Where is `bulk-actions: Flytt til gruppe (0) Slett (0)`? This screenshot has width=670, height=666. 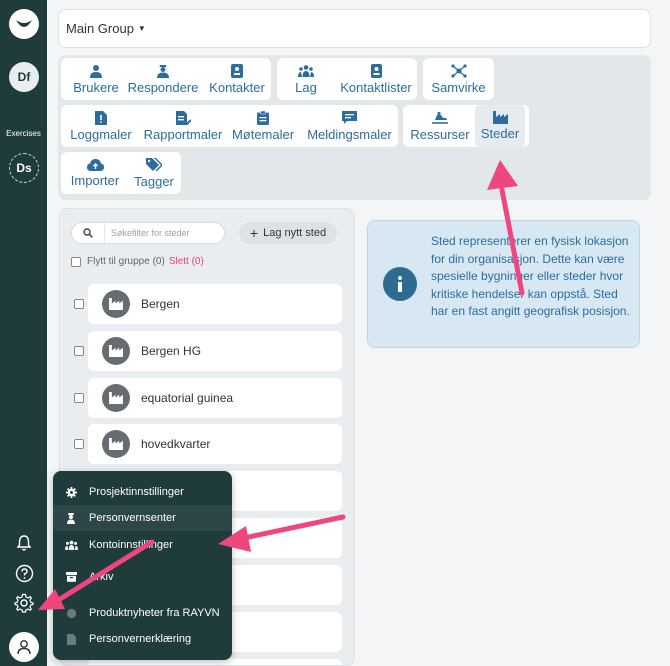
bulk-actions: Flytt til gruppe (0) Slett (0) is located at coordinates (137, 261).